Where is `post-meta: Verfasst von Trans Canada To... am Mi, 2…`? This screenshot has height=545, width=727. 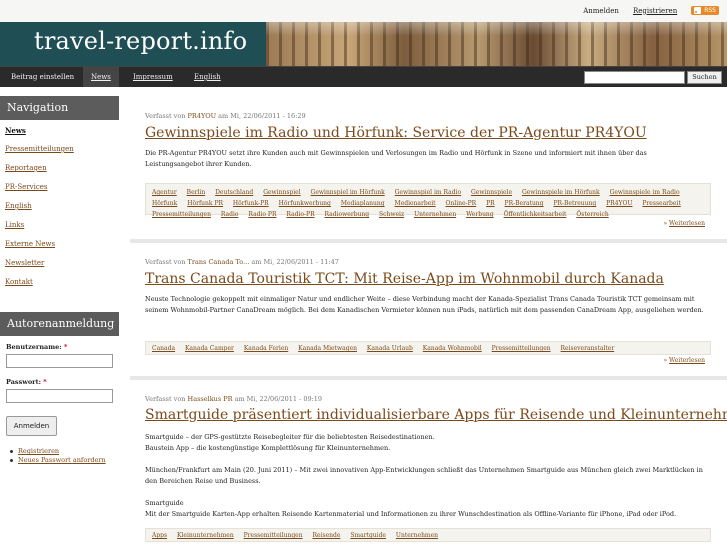 post-meta: Verfasst von Trans Canada To... am Mi, 2… is located at coordinates (242, 262).